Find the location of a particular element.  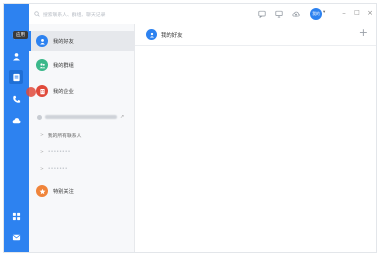

org-subitem-label: 我的所有联系人 is located at coordinates (64, 136).